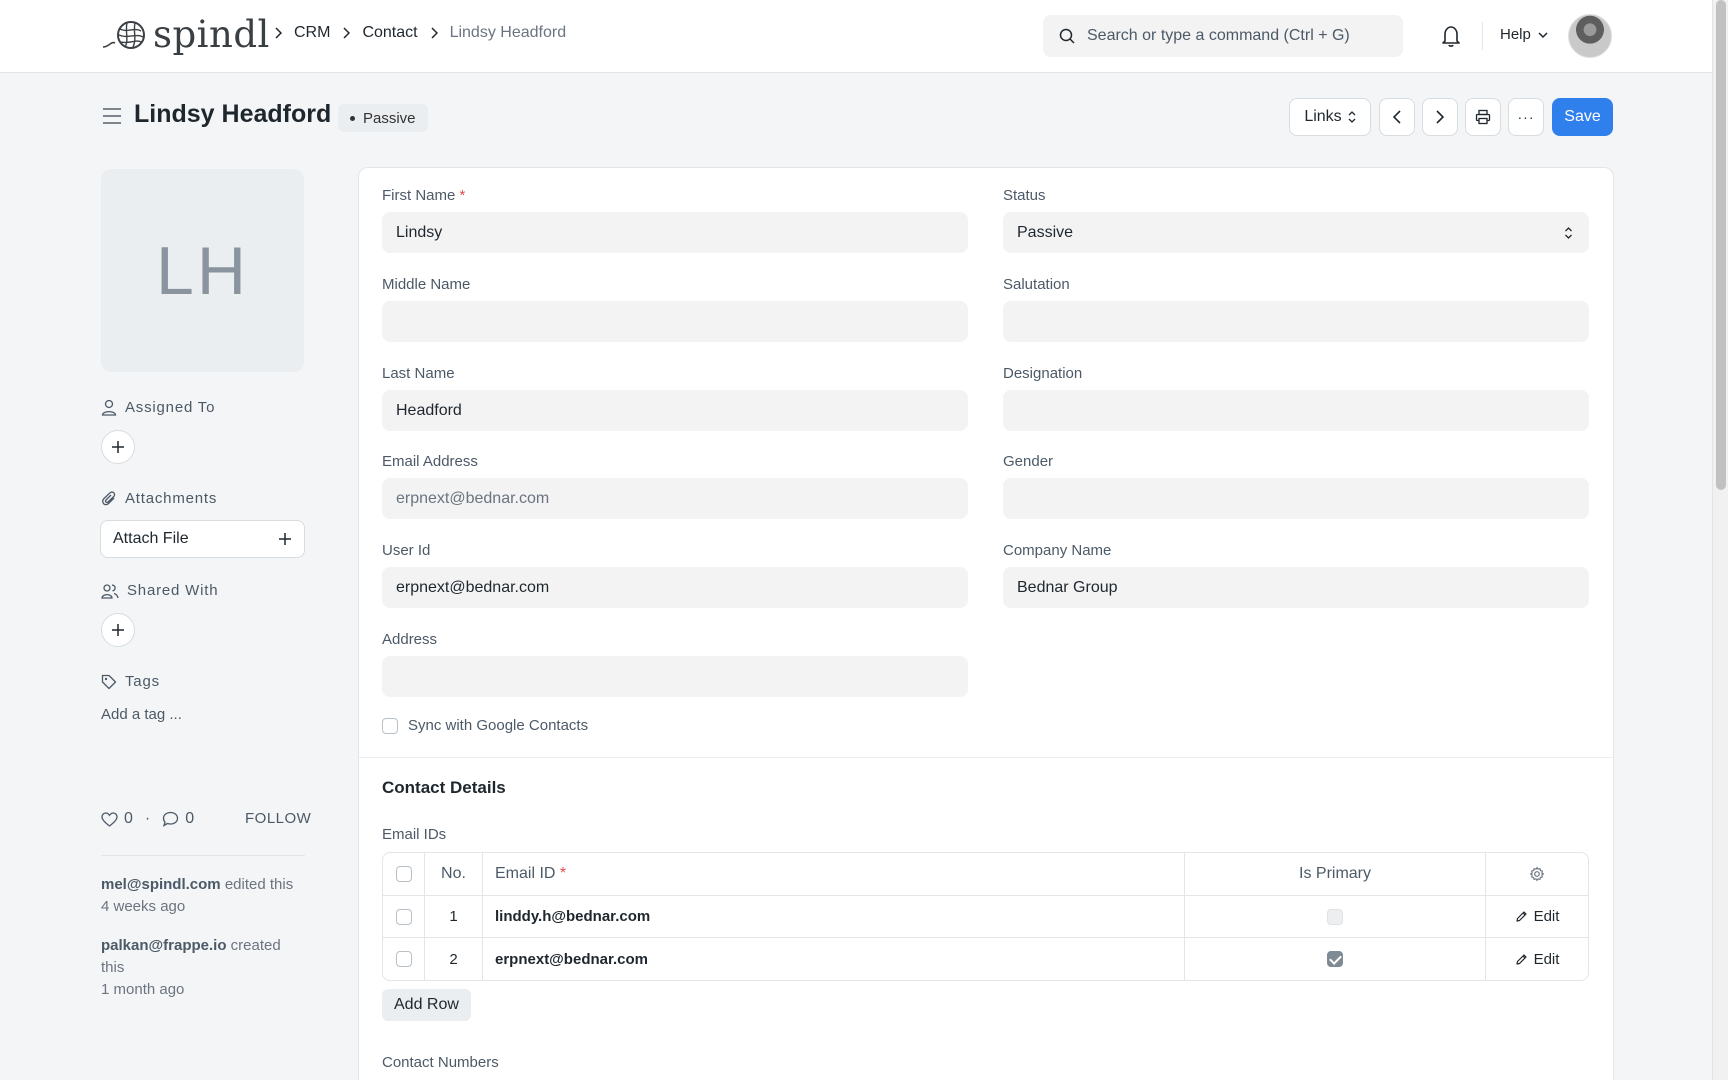  What do you see at coordinates (675, 498) in the screenshot?
I see `email-address-field: erpnext@bednar.com` at bounding box center [675, 498].